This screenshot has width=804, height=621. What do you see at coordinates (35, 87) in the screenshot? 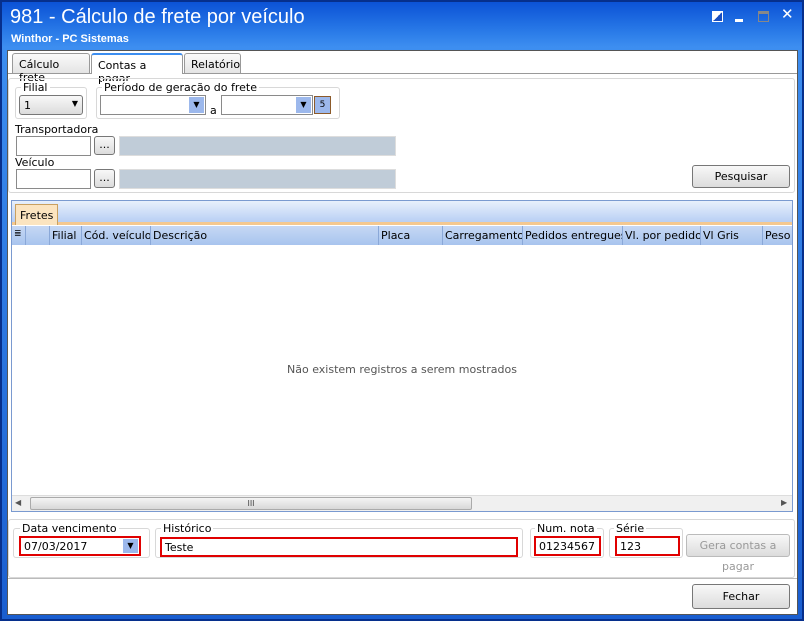
I see `filial-label: Filial` at bounding box center [35, 87].